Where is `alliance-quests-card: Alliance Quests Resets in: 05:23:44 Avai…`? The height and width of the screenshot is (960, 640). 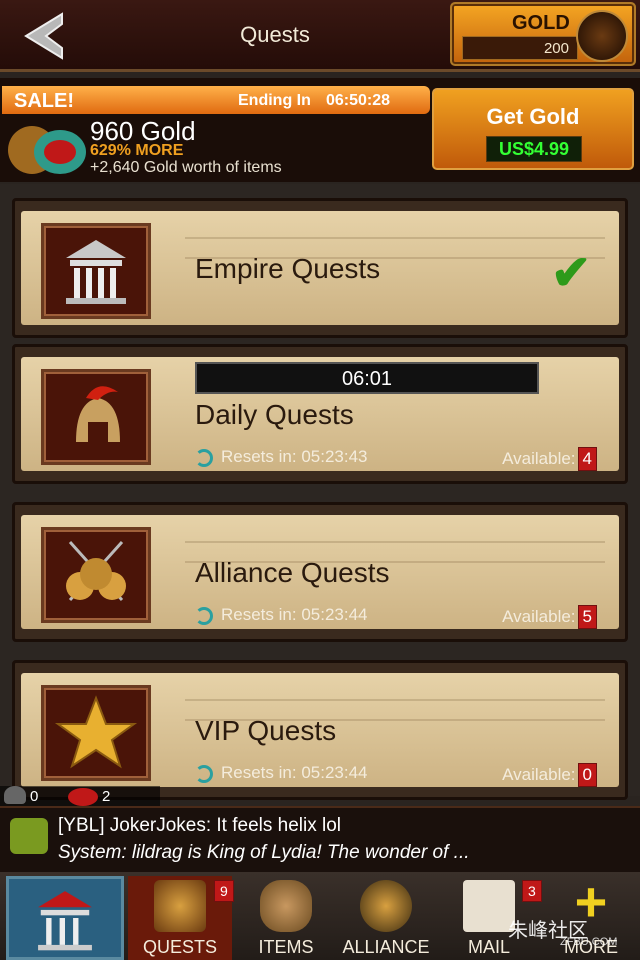
alliance-quests-card: Alliance Quests Resets in: 05:23:44 Avai… is located at coordinates (320, 572).